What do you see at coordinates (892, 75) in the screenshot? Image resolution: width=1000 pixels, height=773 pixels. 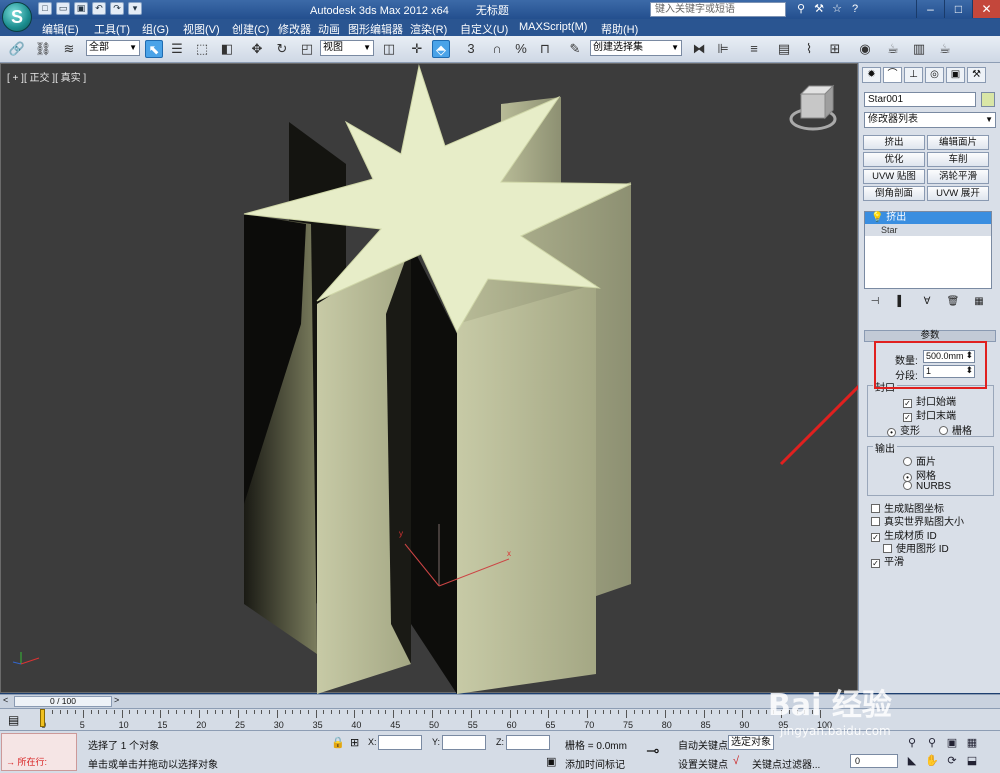 I see `modify-tab-icon: ⌒` at bounding box center [892, 75].